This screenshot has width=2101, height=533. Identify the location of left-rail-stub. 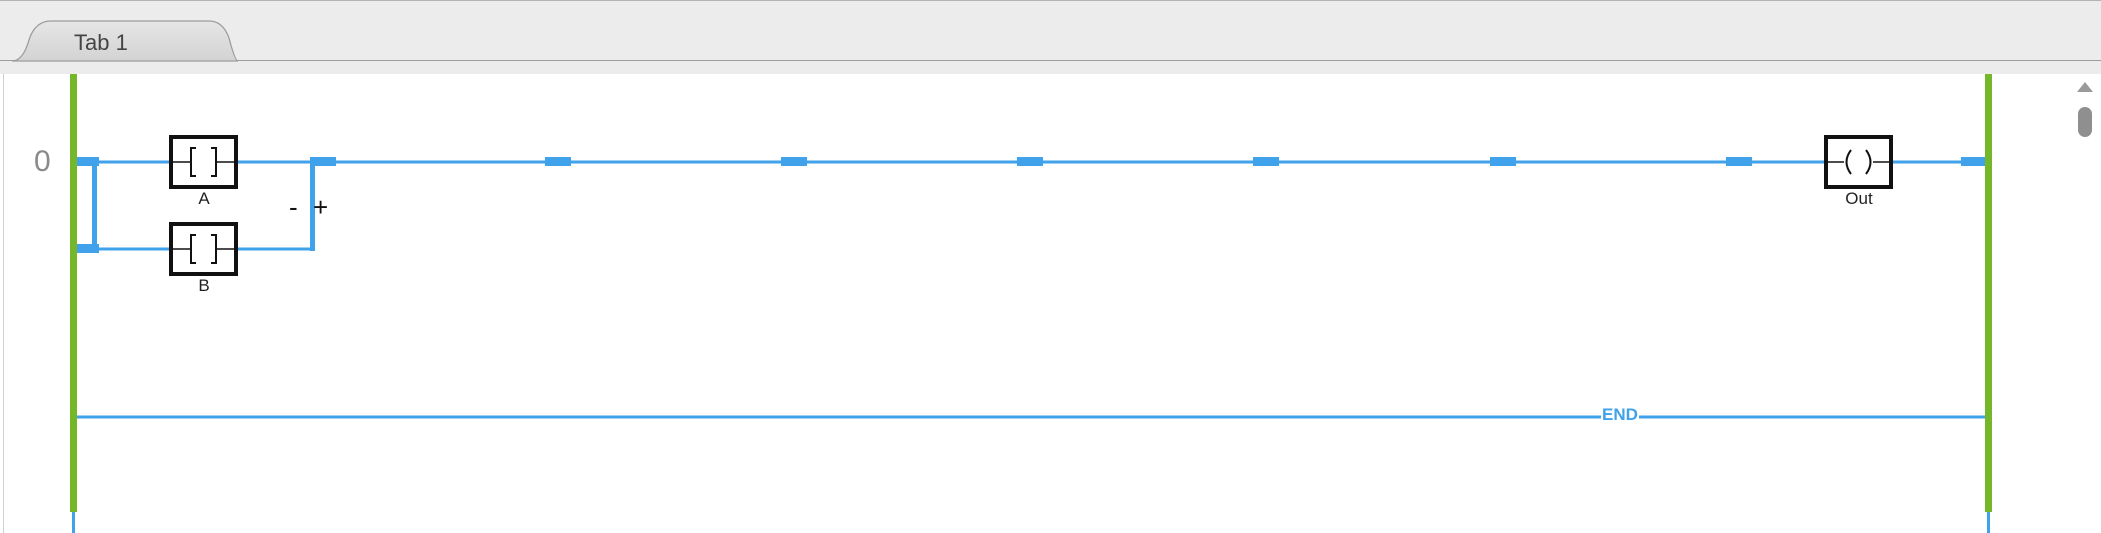
(73, 522).